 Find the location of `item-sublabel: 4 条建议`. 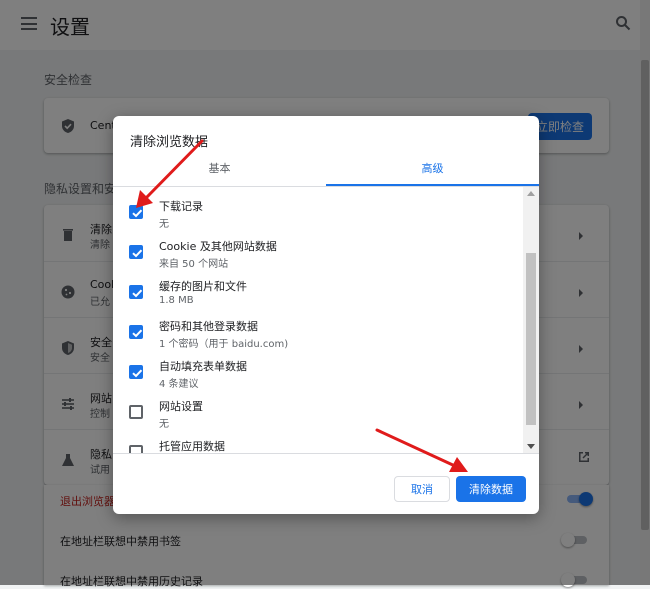

item-sublabel: 4 条建议 is located at coordinates (179, 384).